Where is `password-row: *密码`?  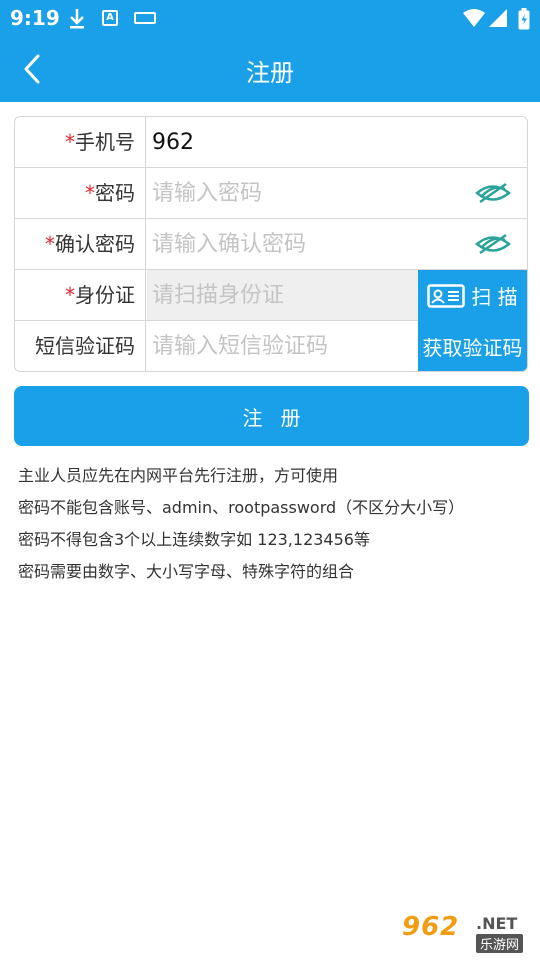
password-row: *密码 is located at coordinates (271, 193).